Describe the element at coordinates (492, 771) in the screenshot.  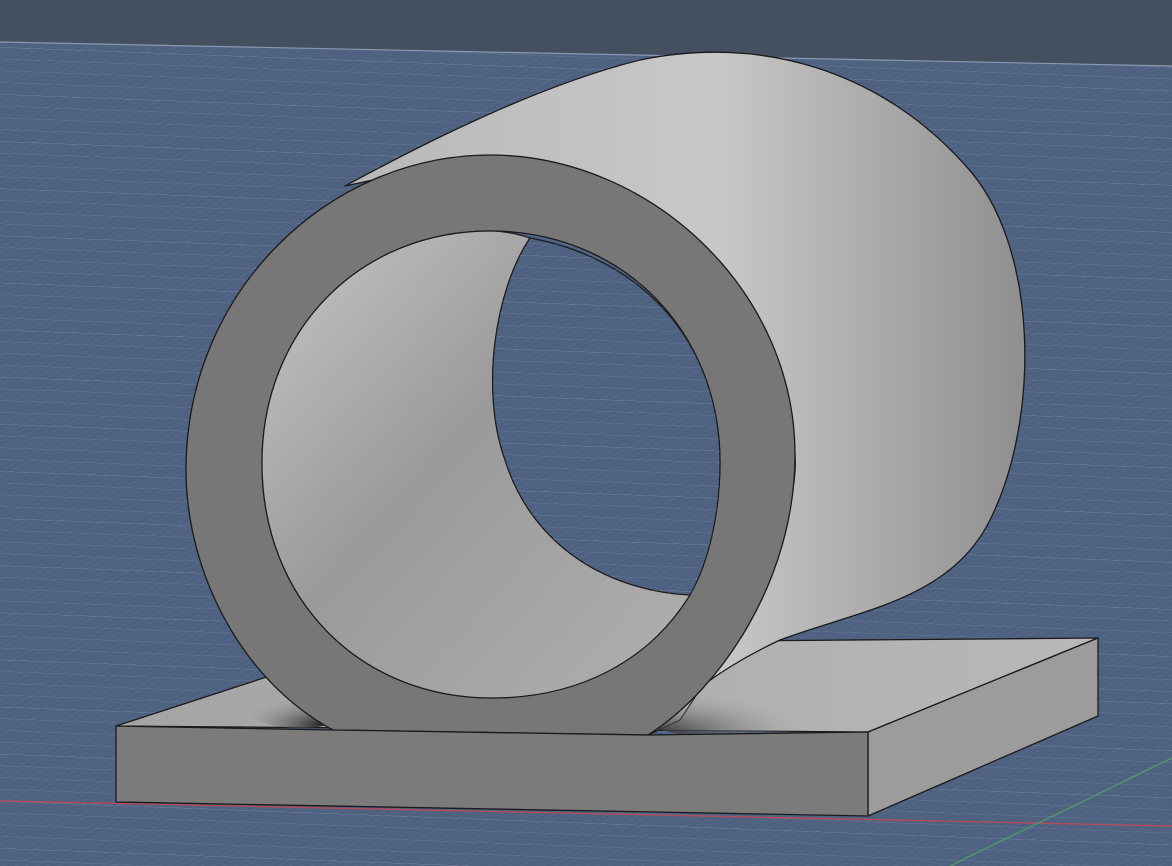
I see `base-plate-front-face` at that location.